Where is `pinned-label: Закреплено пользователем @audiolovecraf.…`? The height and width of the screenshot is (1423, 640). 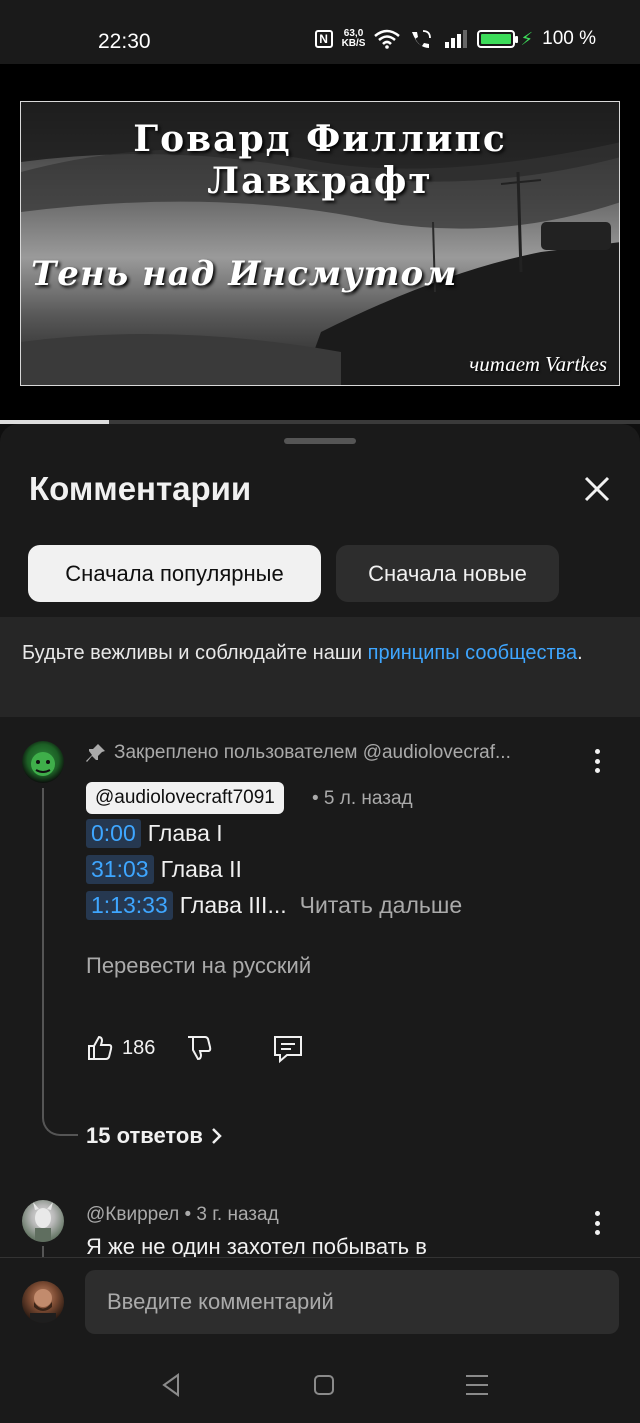
pinned-label: Закреплено пользователем @audiolovecraf.… is located at coordinates (326, 753).